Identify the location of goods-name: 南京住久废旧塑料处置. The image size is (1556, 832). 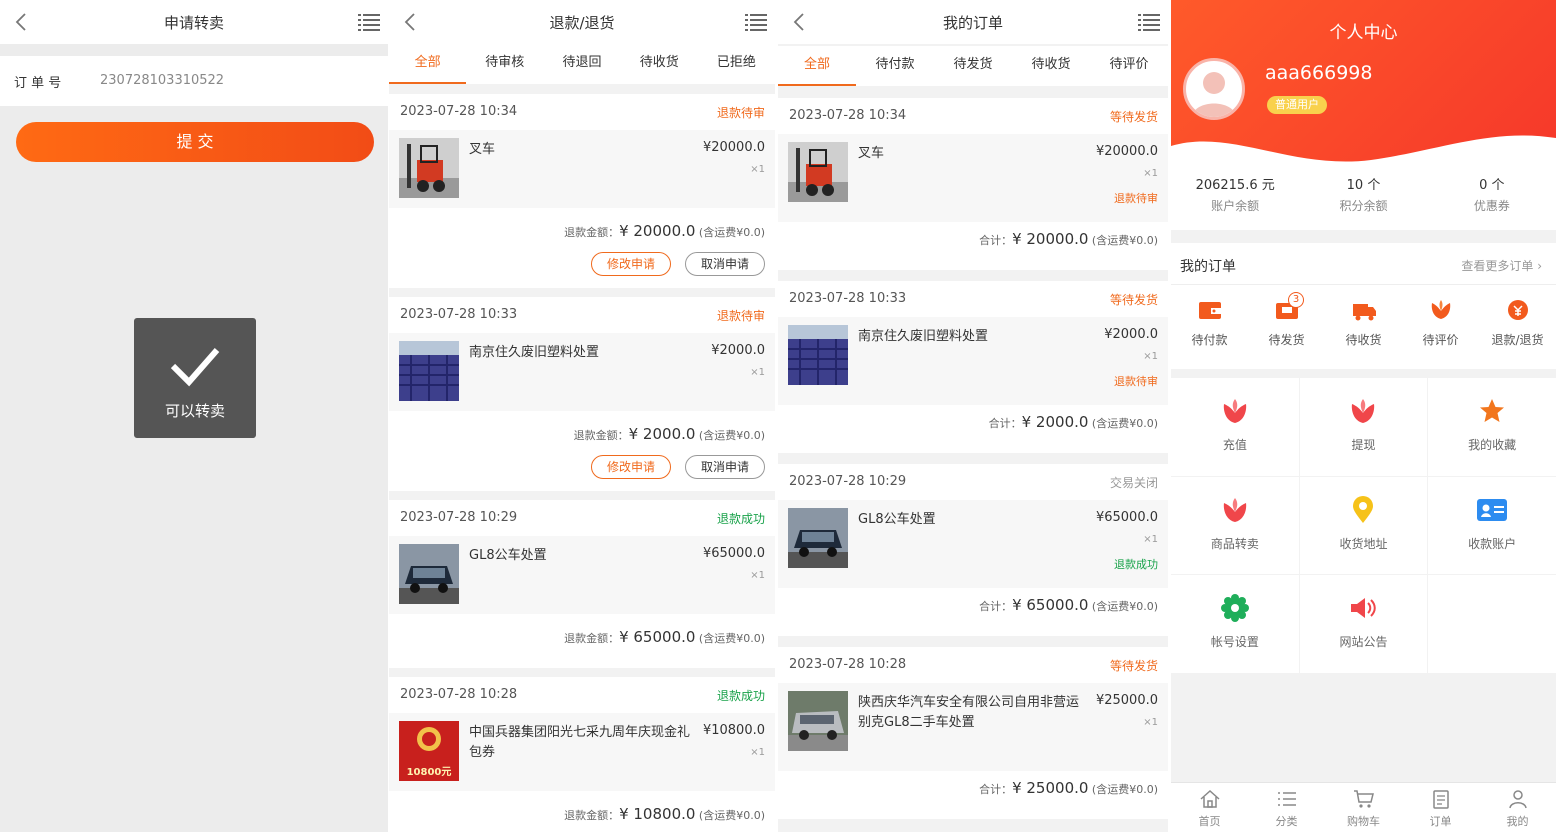
(923, 336).